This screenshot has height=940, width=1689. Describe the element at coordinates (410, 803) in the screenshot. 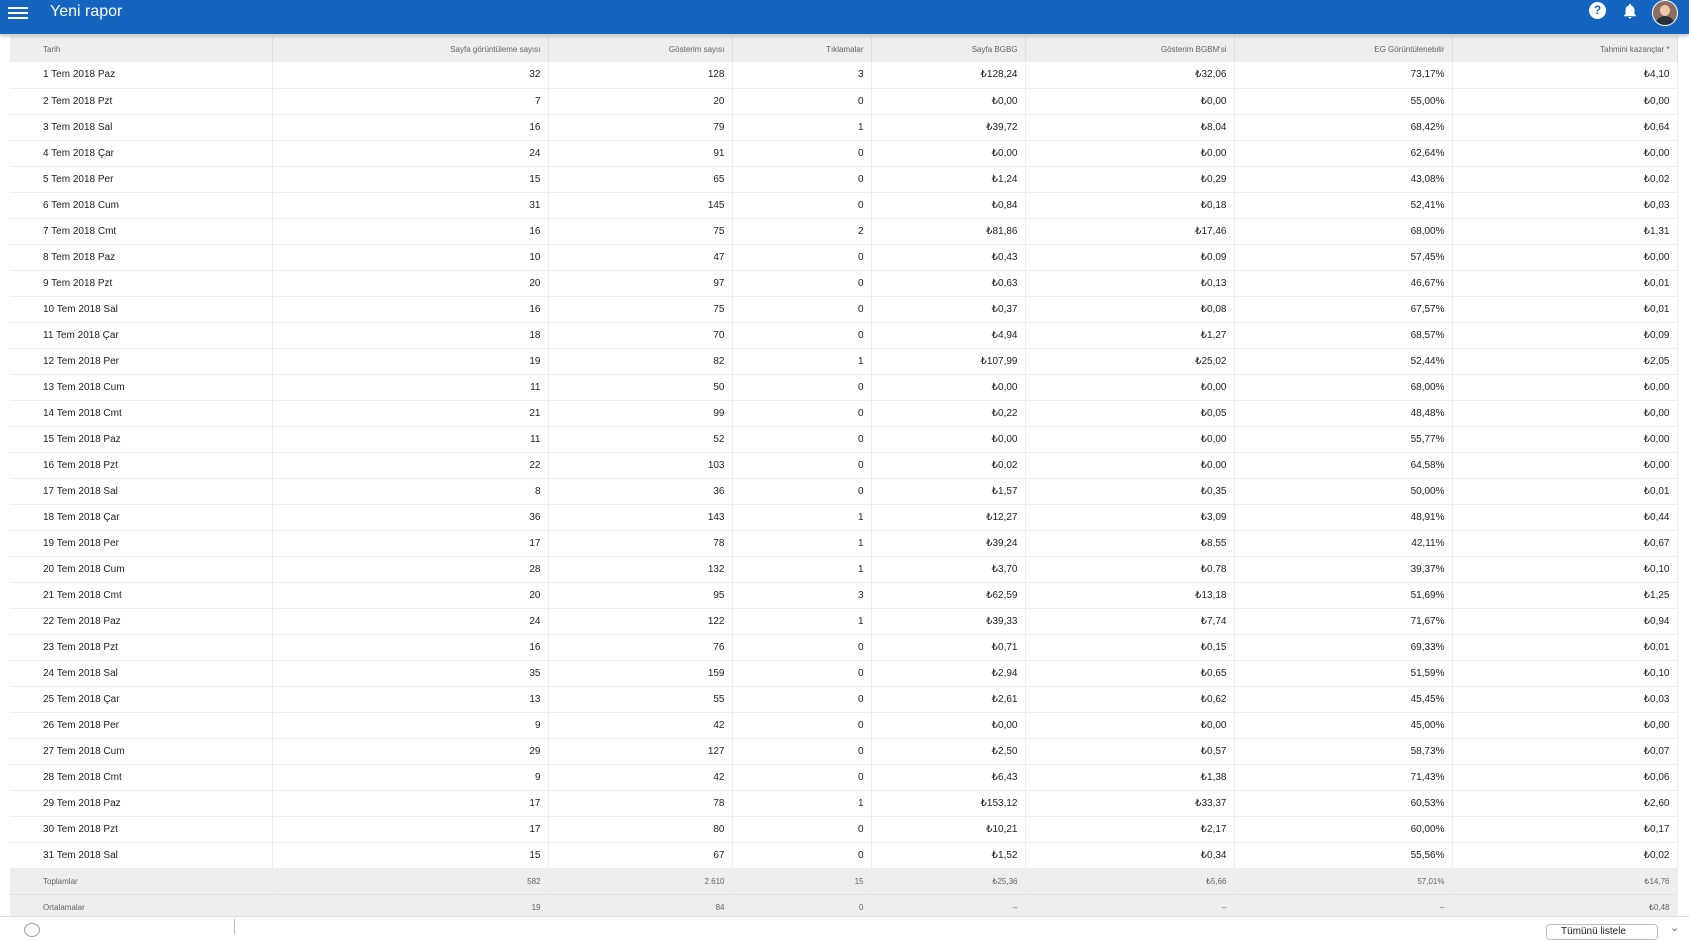

I see `value-cell: 17` at that location.